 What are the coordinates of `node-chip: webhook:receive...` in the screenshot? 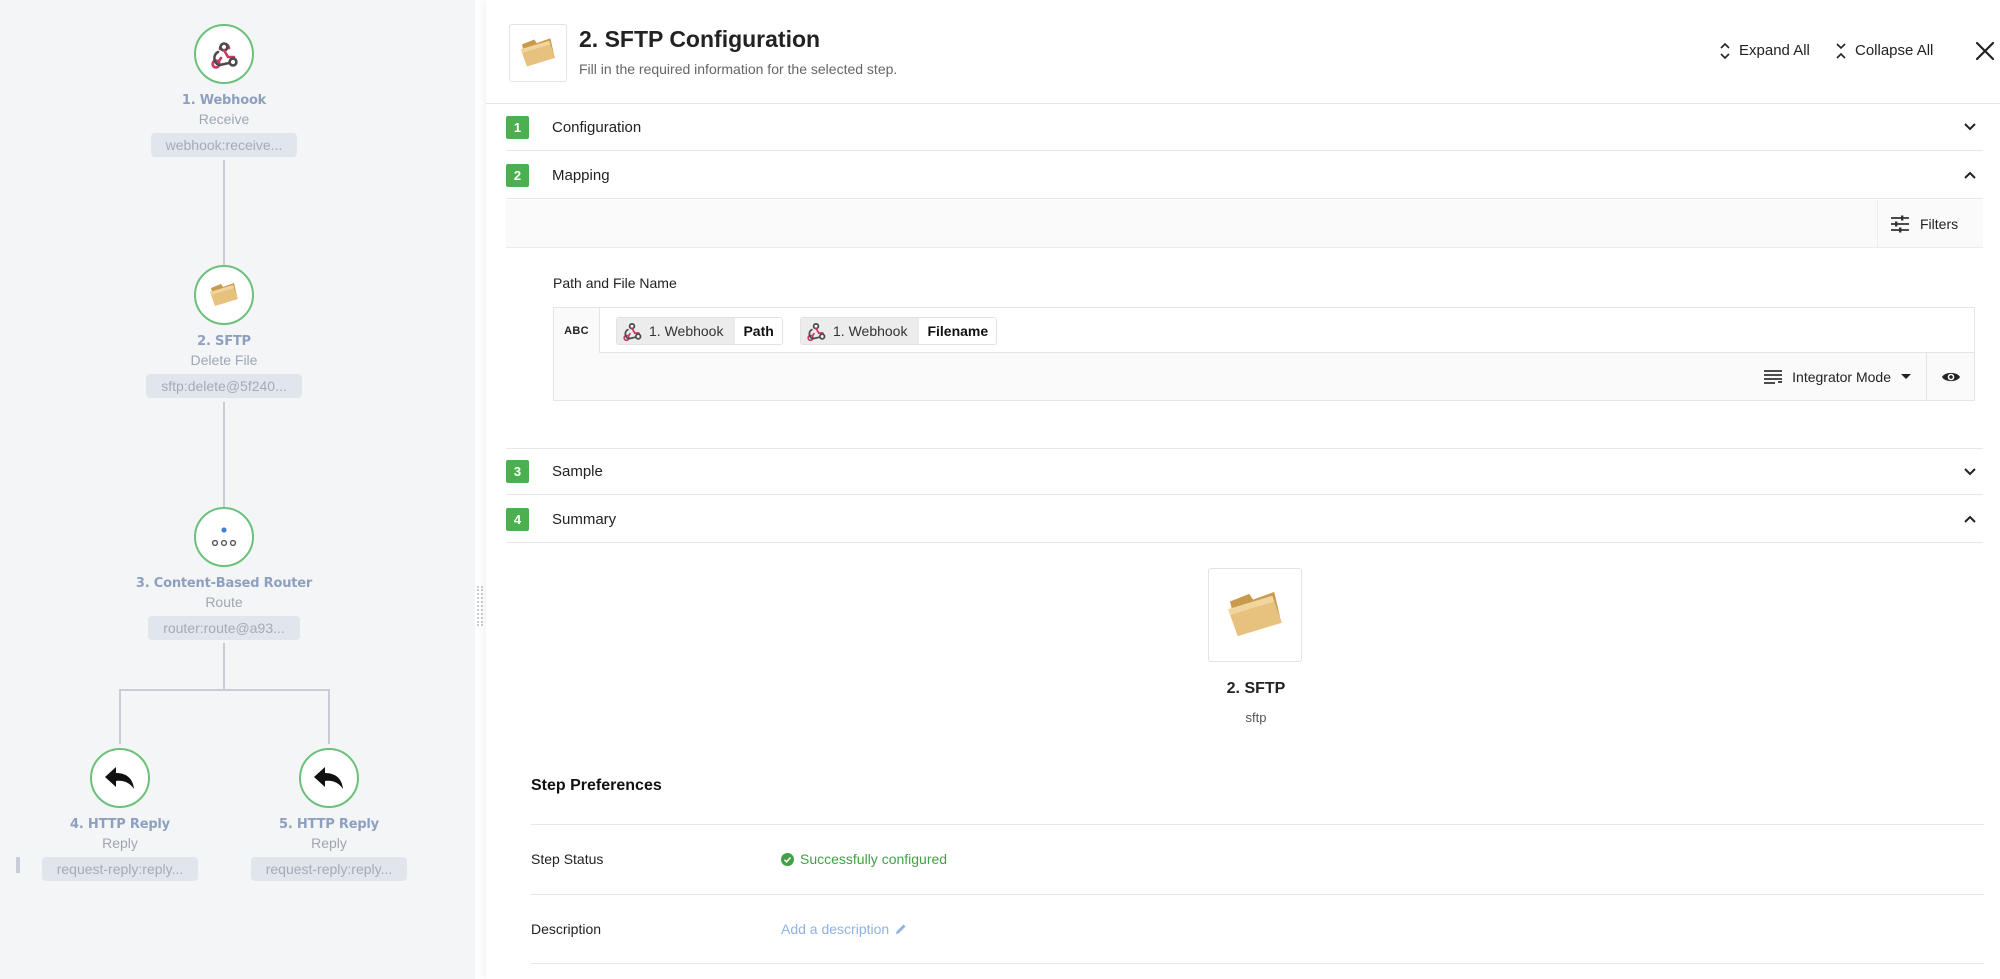 It's located at (224, 145).